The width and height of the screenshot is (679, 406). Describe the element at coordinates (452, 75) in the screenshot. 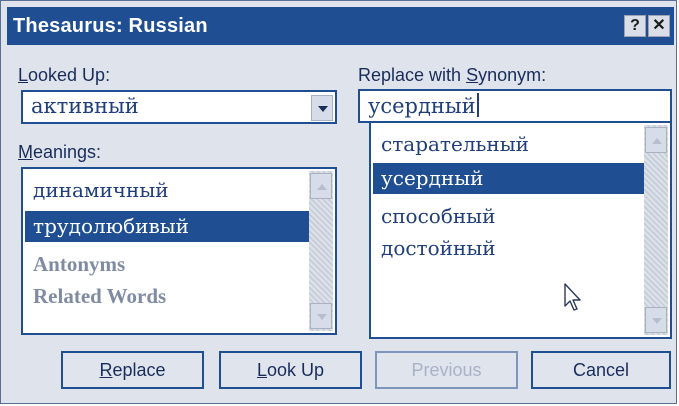

I see `replace-with-synonym-label: Replace with Synonym:` at that location.